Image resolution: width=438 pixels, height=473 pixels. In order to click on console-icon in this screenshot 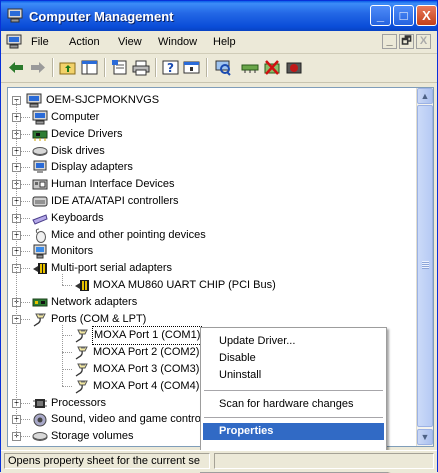, I will do `click(192, 67)`.